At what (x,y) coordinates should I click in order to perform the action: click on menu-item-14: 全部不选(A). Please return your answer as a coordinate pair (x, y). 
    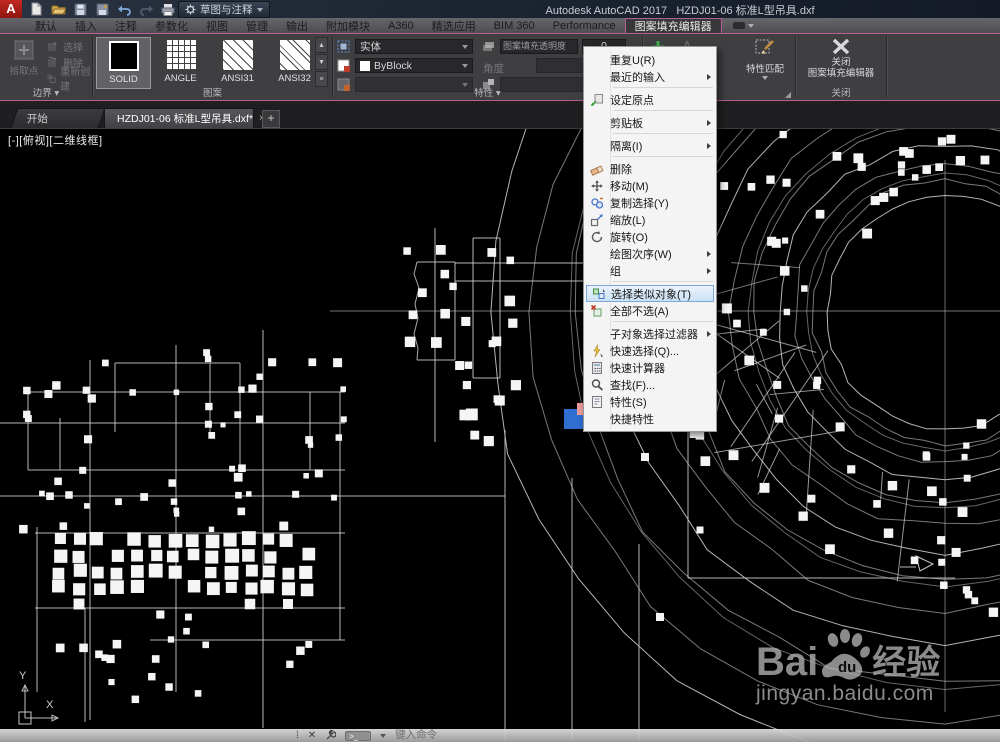
    Looking at the image, I should click on (650, 310).